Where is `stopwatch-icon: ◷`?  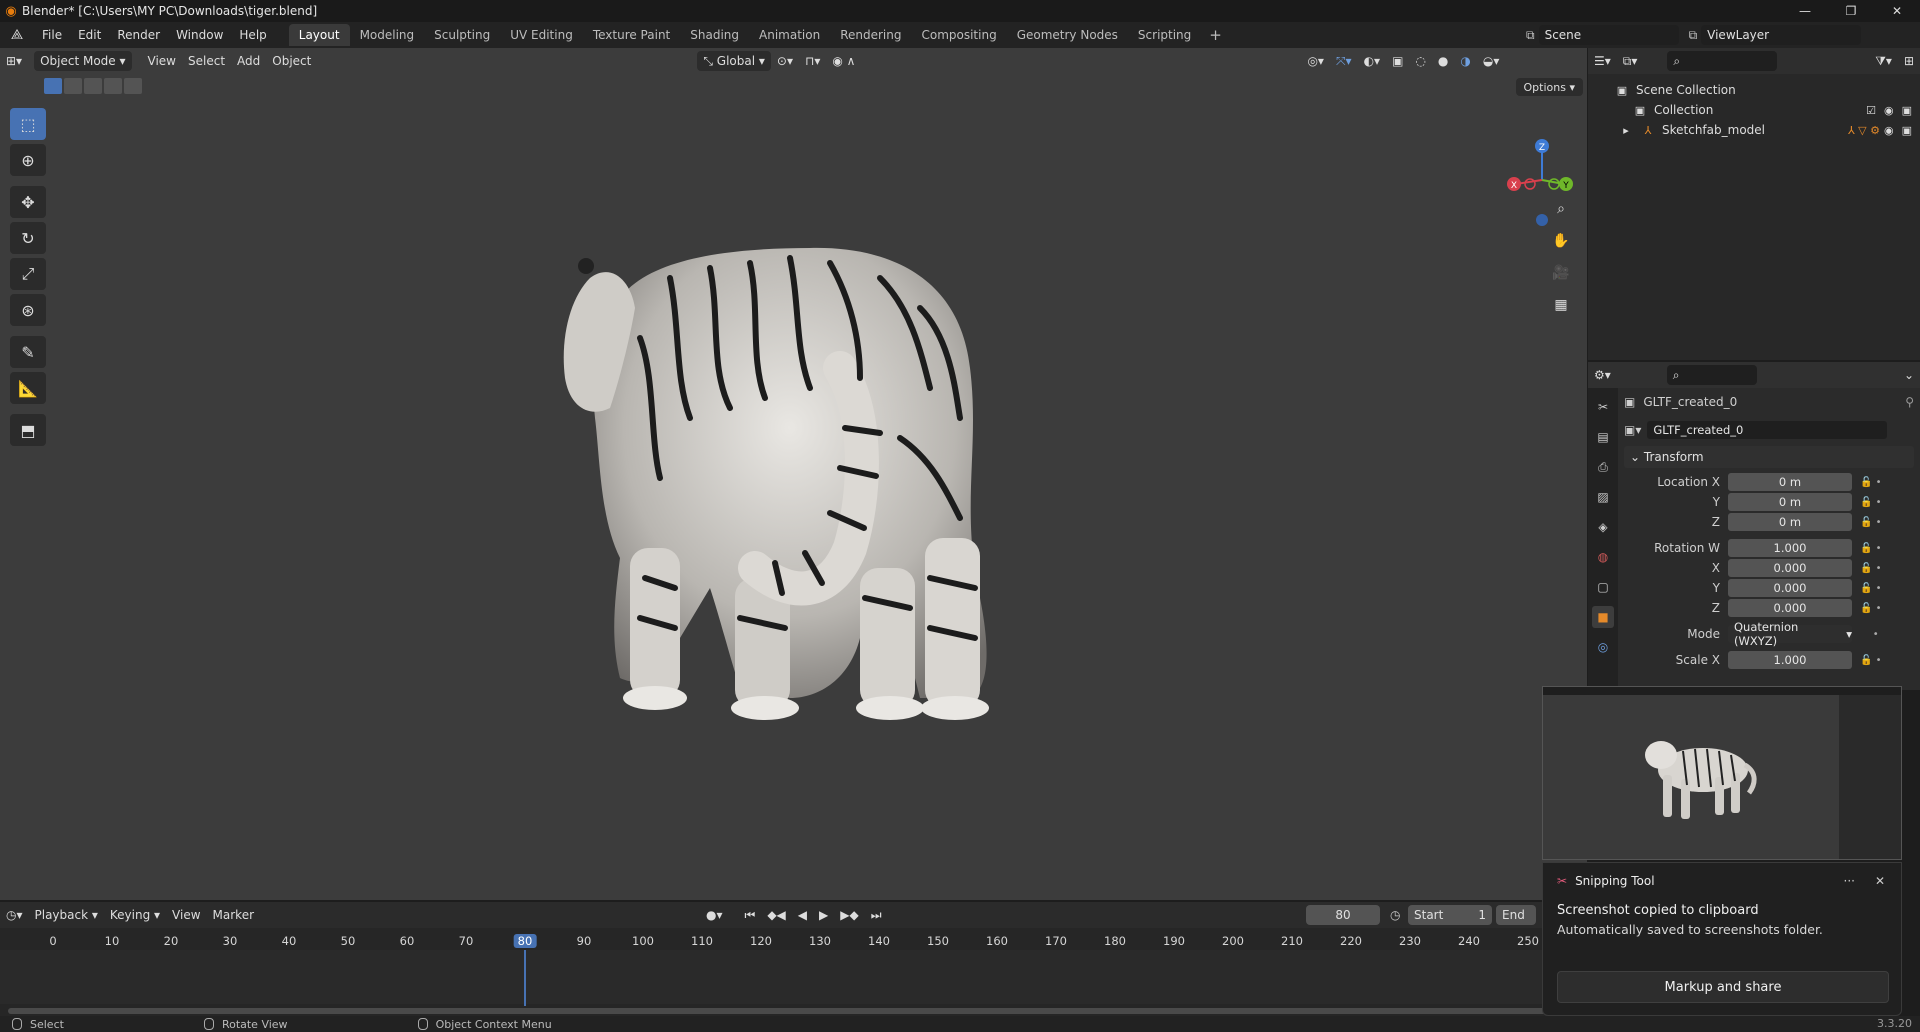
stopwatch-icon: ◷ is located at coordinates (1395, 915).